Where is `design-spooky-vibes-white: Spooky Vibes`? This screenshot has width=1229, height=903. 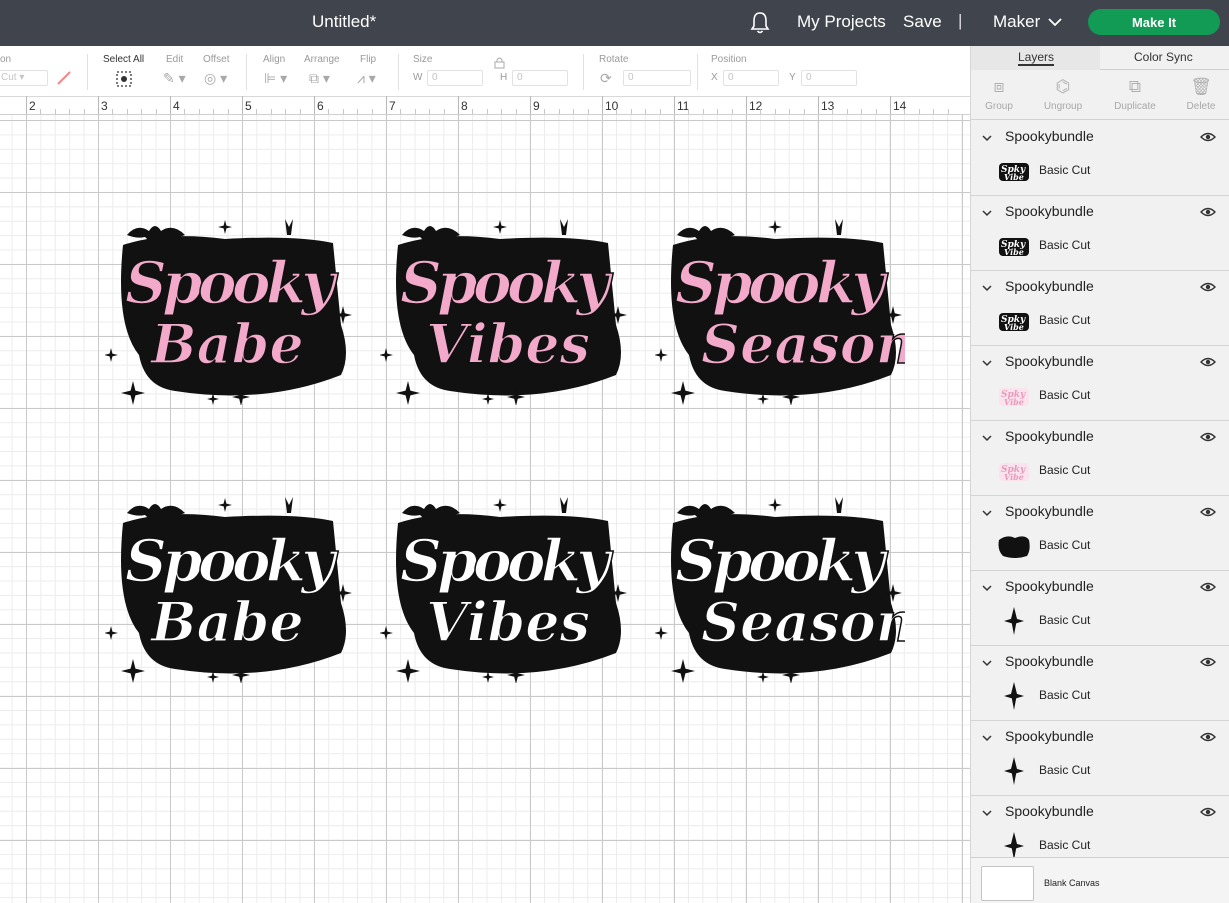
design-spooky-vibes-white: Spooky Vibes is located at coordinates (505, 583).